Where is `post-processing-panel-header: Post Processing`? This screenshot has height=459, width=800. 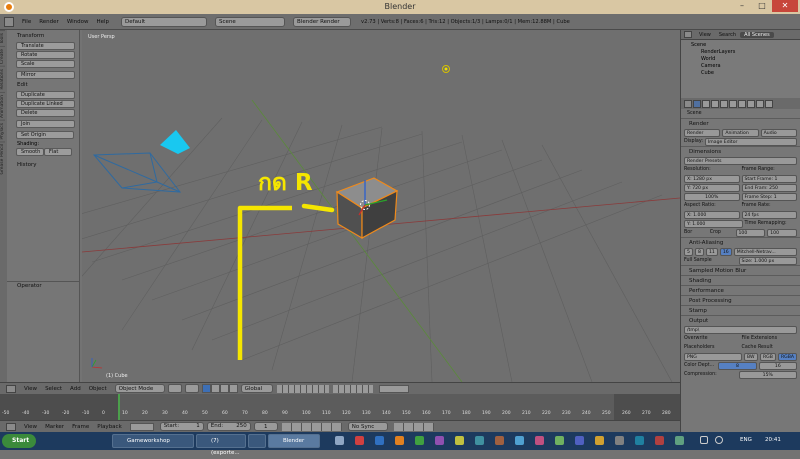
post-processing-panel-header: Post Processing is located at coordinates (740, 300).